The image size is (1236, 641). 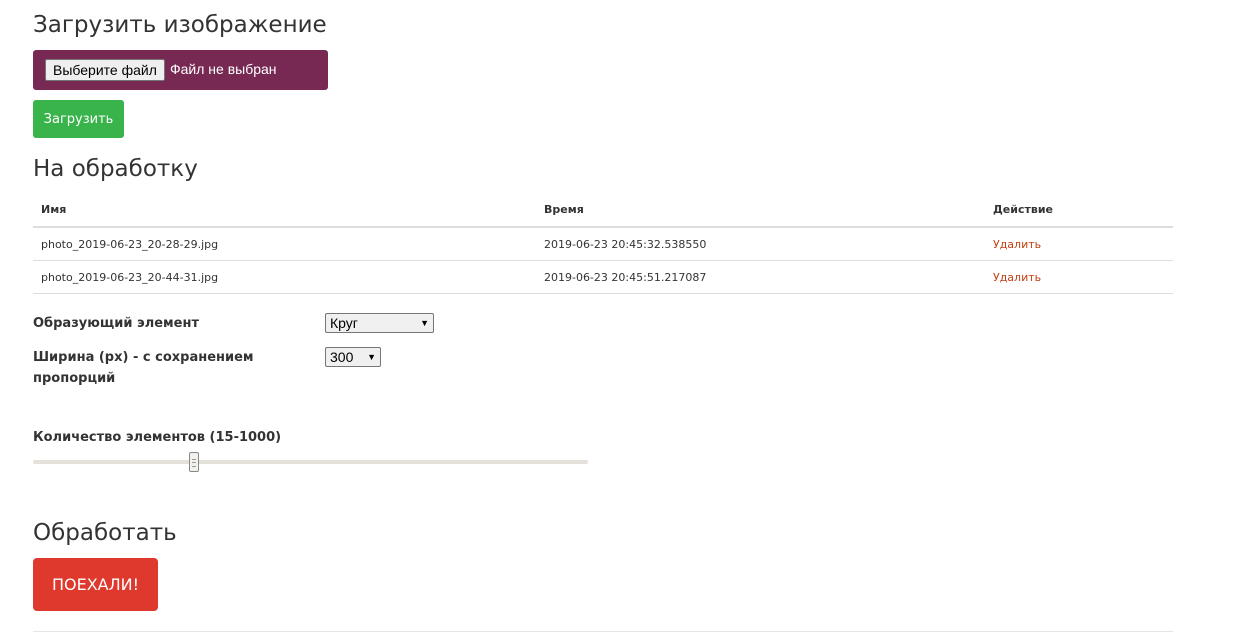 What do you see at coordinates (143, 368) in the screenshot?
I see `width-label: Ширина (px) - с сохранением пропорций` at bounding box center [143, 368].